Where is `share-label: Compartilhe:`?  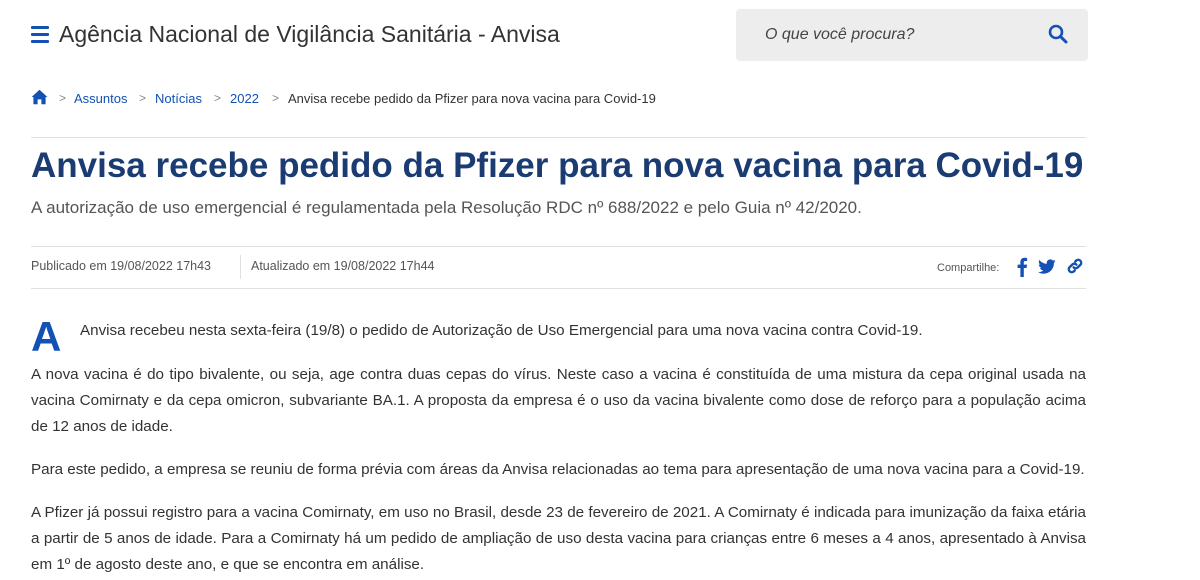 share-label: Compartilhe: is located at coordinates (968, 268).